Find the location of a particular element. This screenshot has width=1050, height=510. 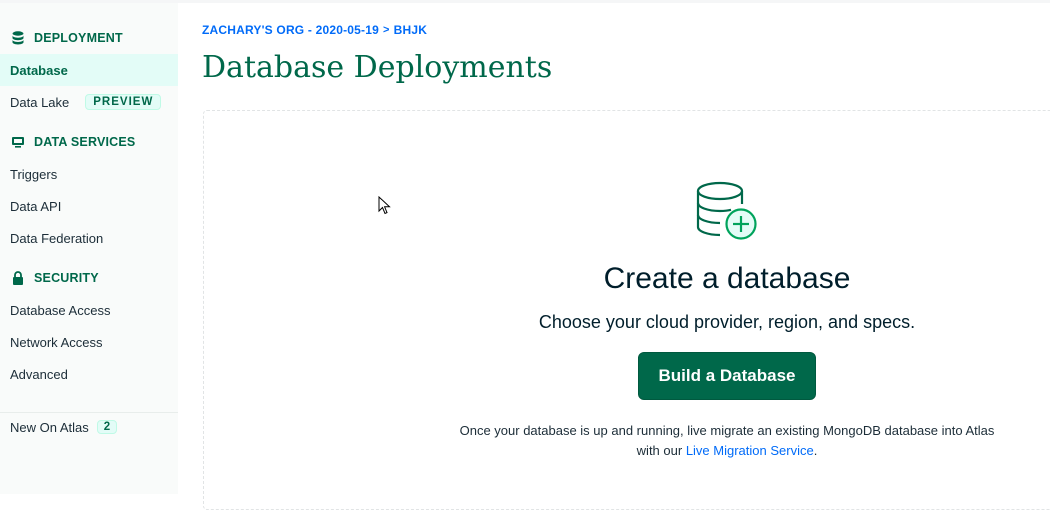

section-data-services: DATA SERVICES is located at coordinates (72, 142).